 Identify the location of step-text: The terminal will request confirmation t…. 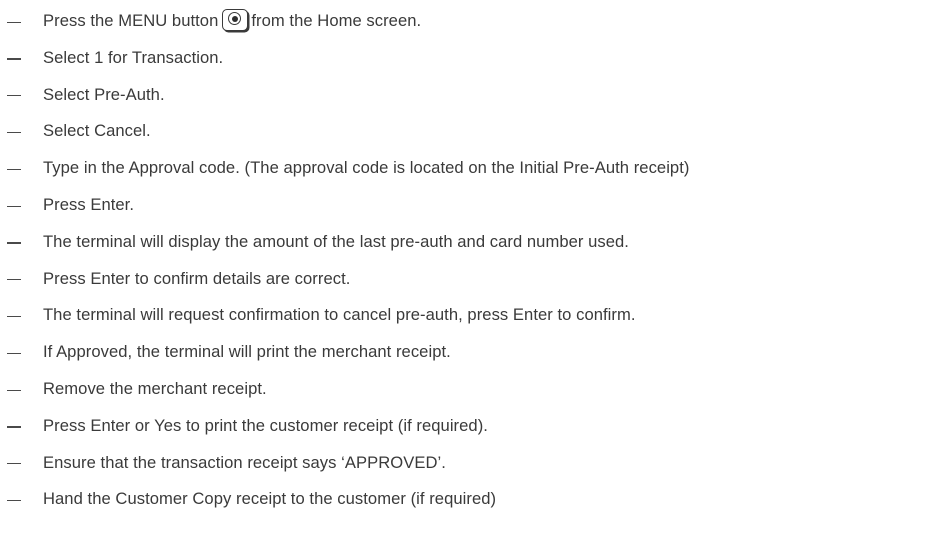
(339, 315).